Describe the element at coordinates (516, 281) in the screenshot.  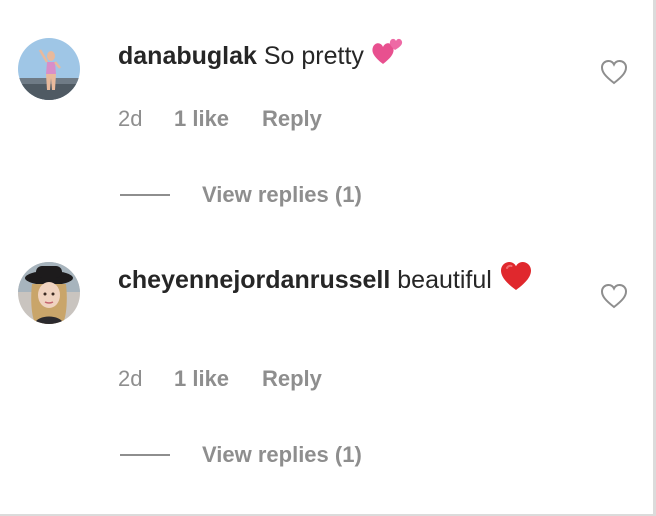
I see `red-heart-emoji-icon` at that location.